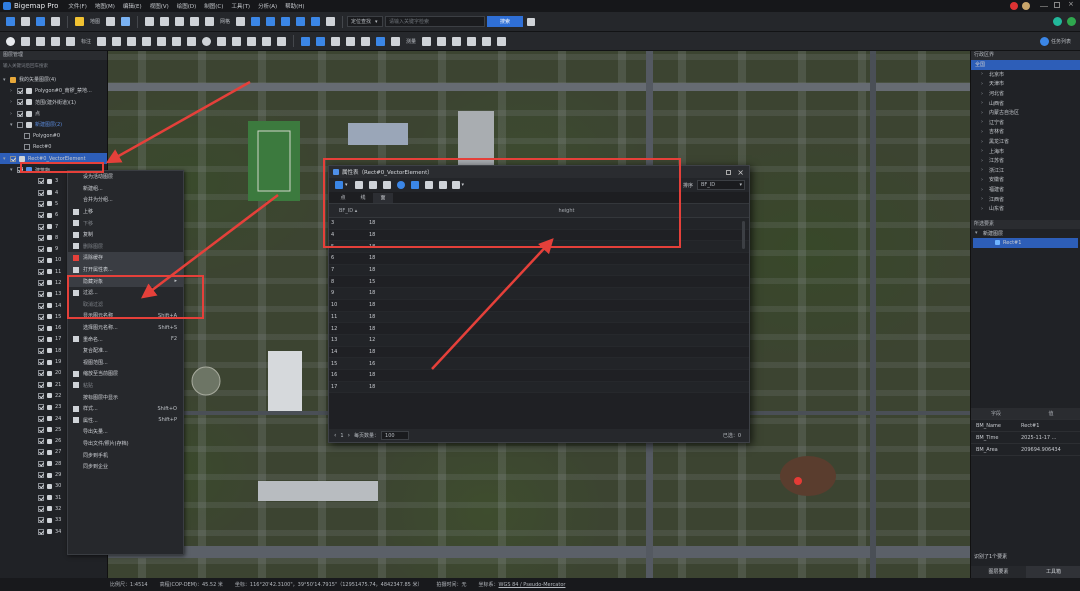 The image size is (1080, 591). Describe the element at coordinates (12, 170) in the screenshot. I see `expand-icon: ▾` at that location.